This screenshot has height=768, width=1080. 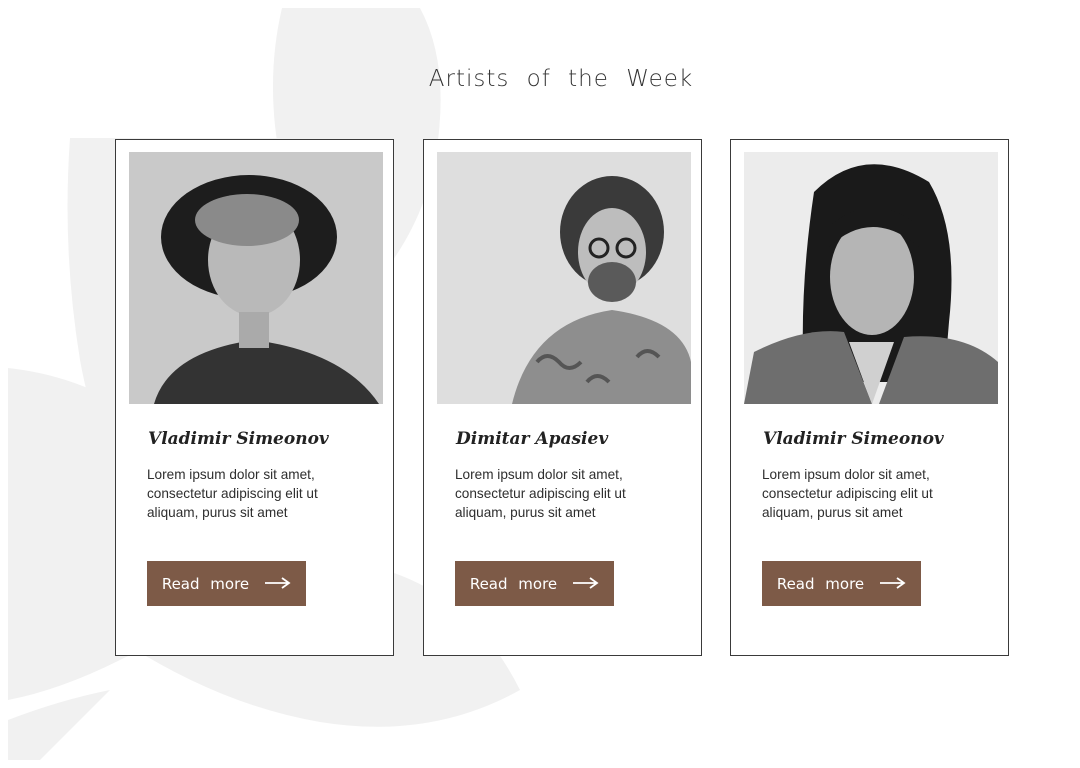 What do you see at coordinates (561, 79) in the screenshot?
I see `section-title: Artists of the Week` at bounding box center [561, 79].